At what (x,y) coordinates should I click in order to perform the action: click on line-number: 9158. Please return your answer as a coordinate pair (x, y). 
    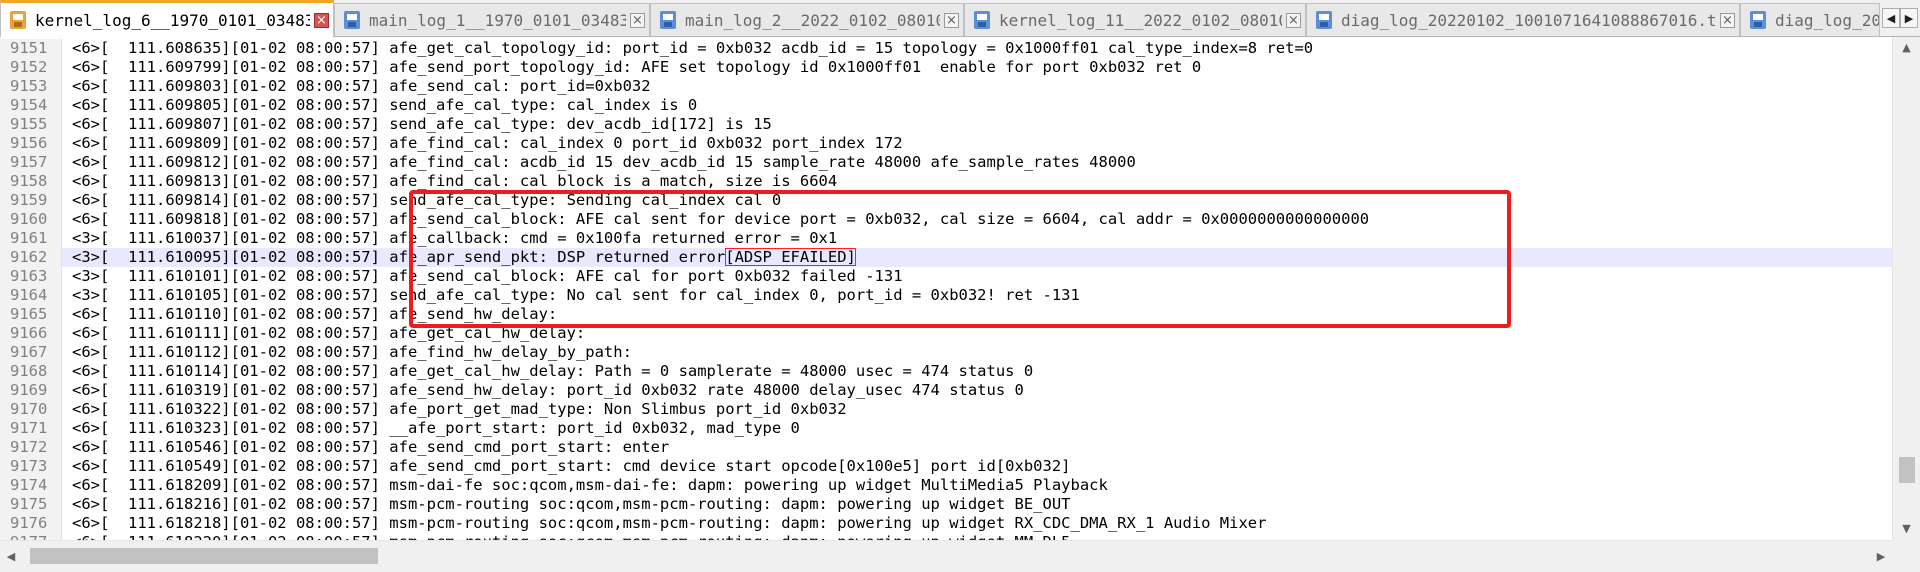
    Looking at the image, I should click on (31, 181).